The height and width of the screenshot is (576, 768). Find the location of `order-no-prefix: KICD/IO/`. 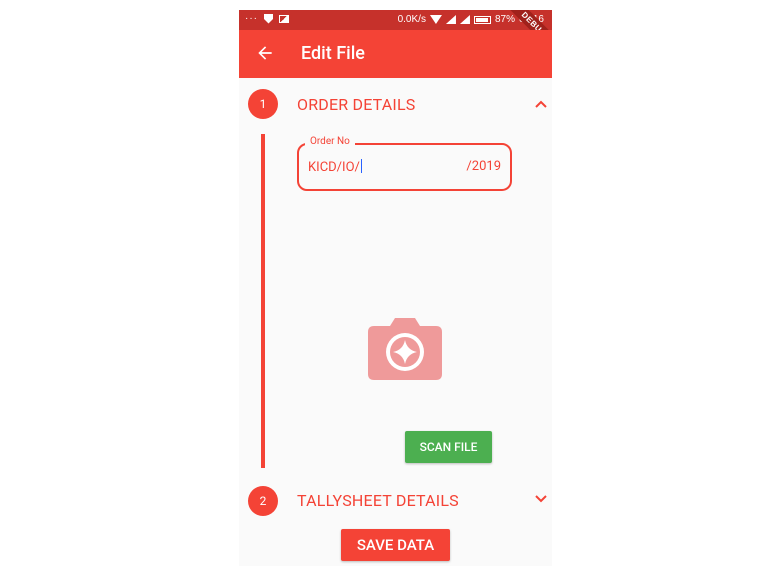

order-no-prefix: KICD/IO/ is located at coordinates (334, 167).